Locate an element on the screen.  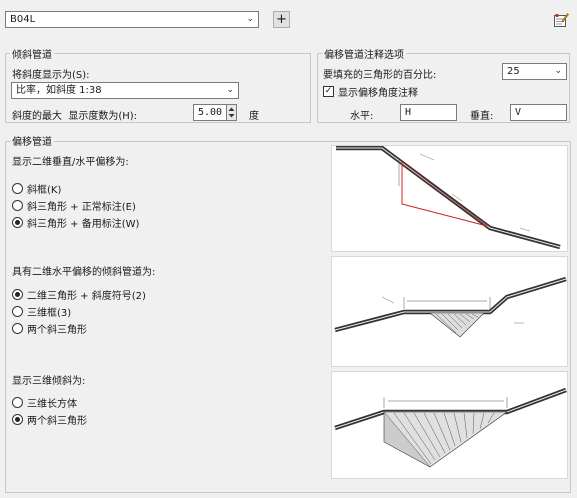
slope-display-value: 比率，如斜度 1:38 is located at coordinates (59, 90).